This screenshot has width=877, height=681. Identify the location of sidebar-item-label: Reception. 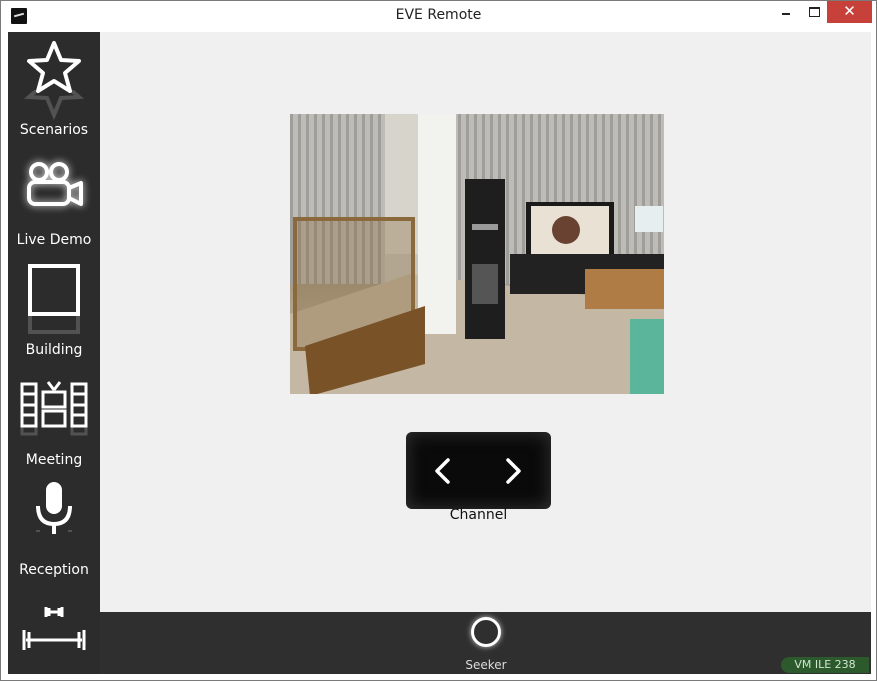
(54, 570).